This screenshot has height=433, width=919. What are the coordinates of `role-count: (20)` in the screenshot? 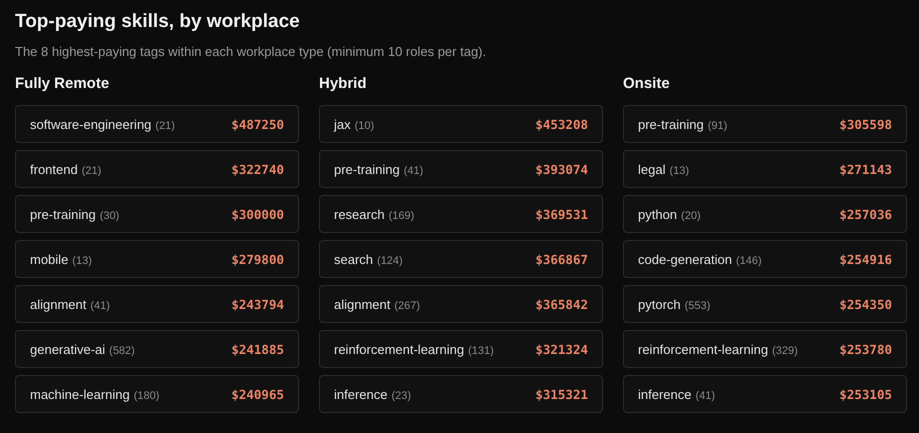 It's located at (691, 216).